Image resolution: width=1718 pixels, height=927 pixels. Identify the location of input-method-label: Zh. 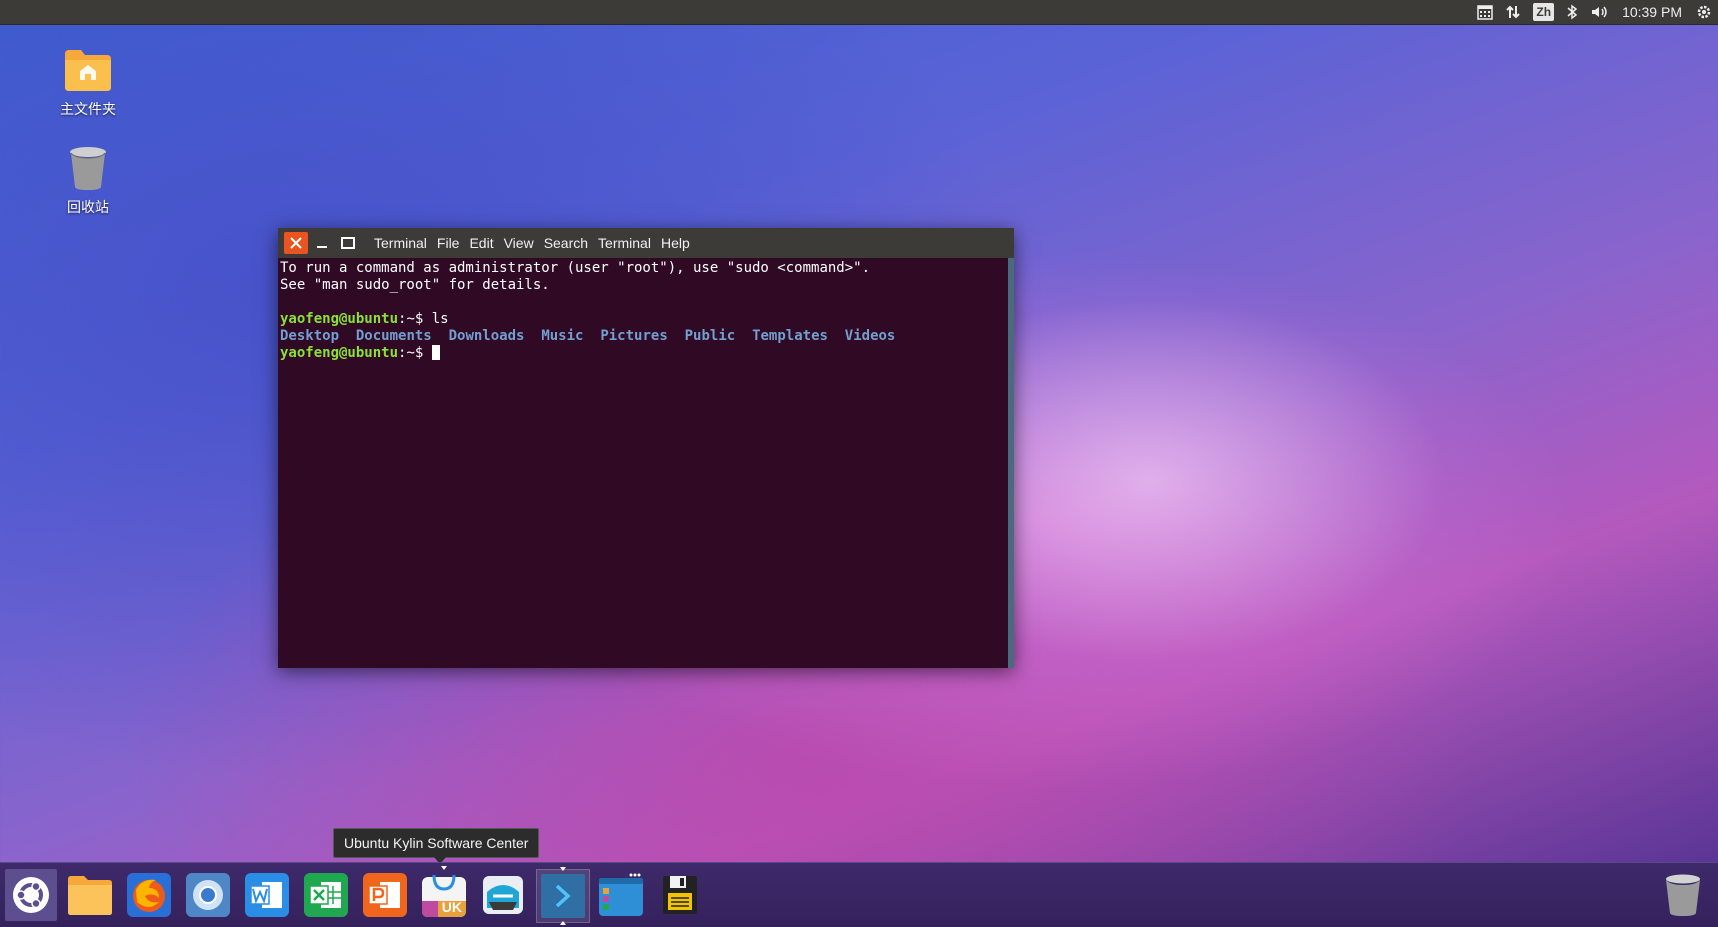
(1544, 12).